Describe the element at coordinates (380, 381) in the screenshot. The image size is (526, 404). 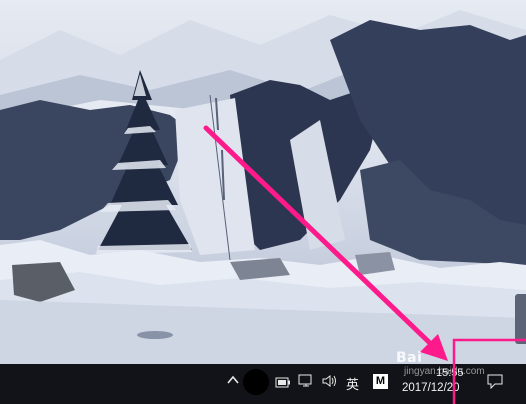
I see `app-badge-m: M` at that location.